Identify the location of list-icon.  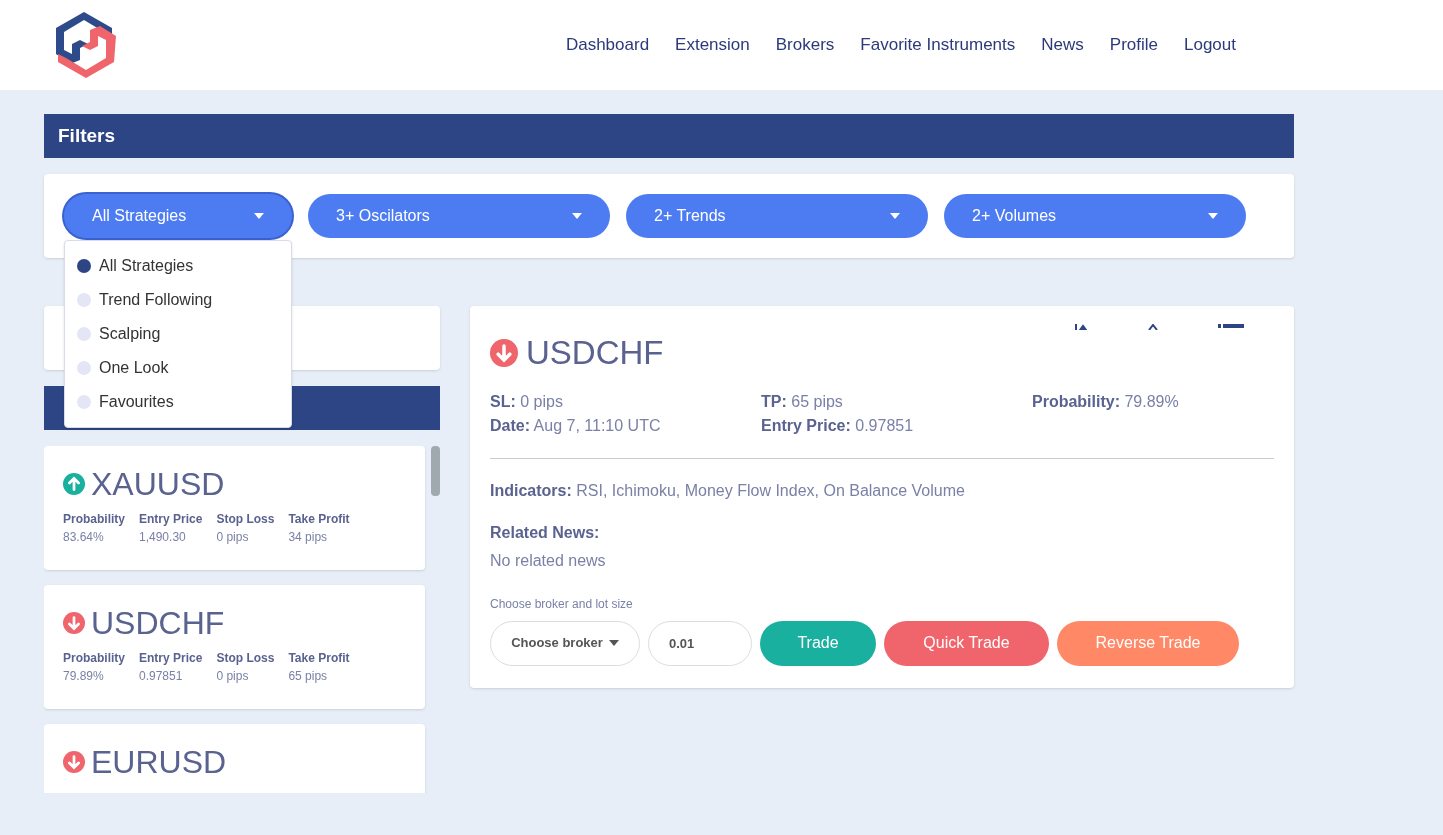
(1231, 326).